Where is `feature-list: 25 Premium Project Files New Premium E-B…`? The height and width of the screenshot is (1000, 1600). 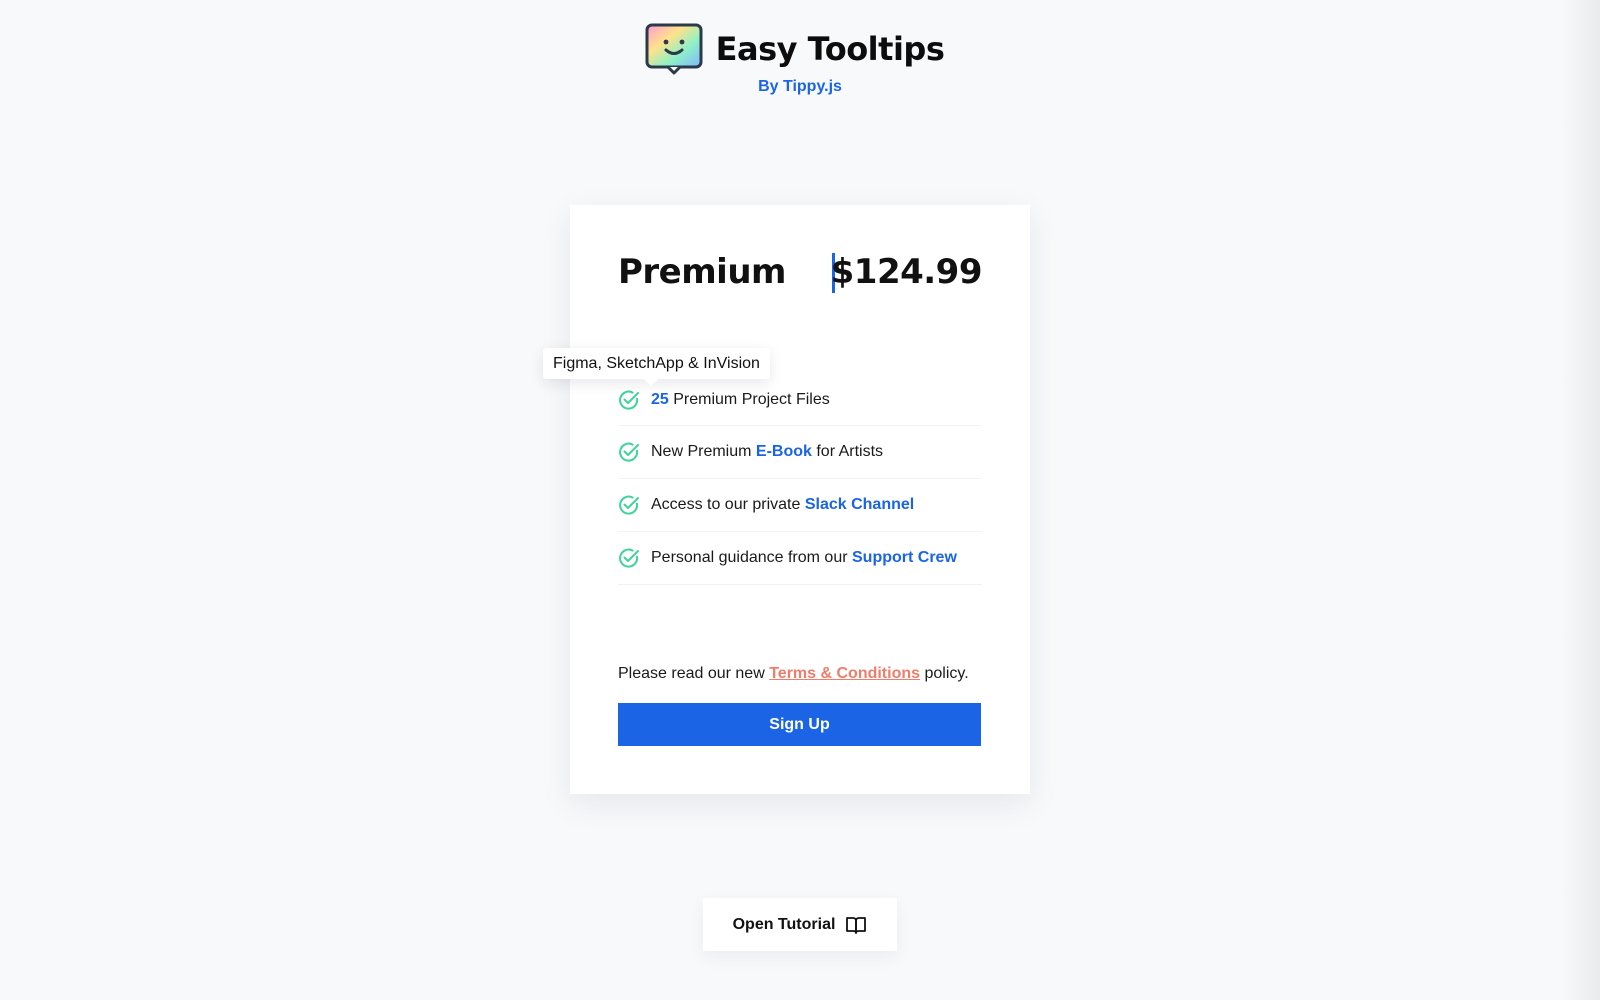 feature-list: 25 Premium Project Files New Premium E-B… is located at coordinates (800, 479).